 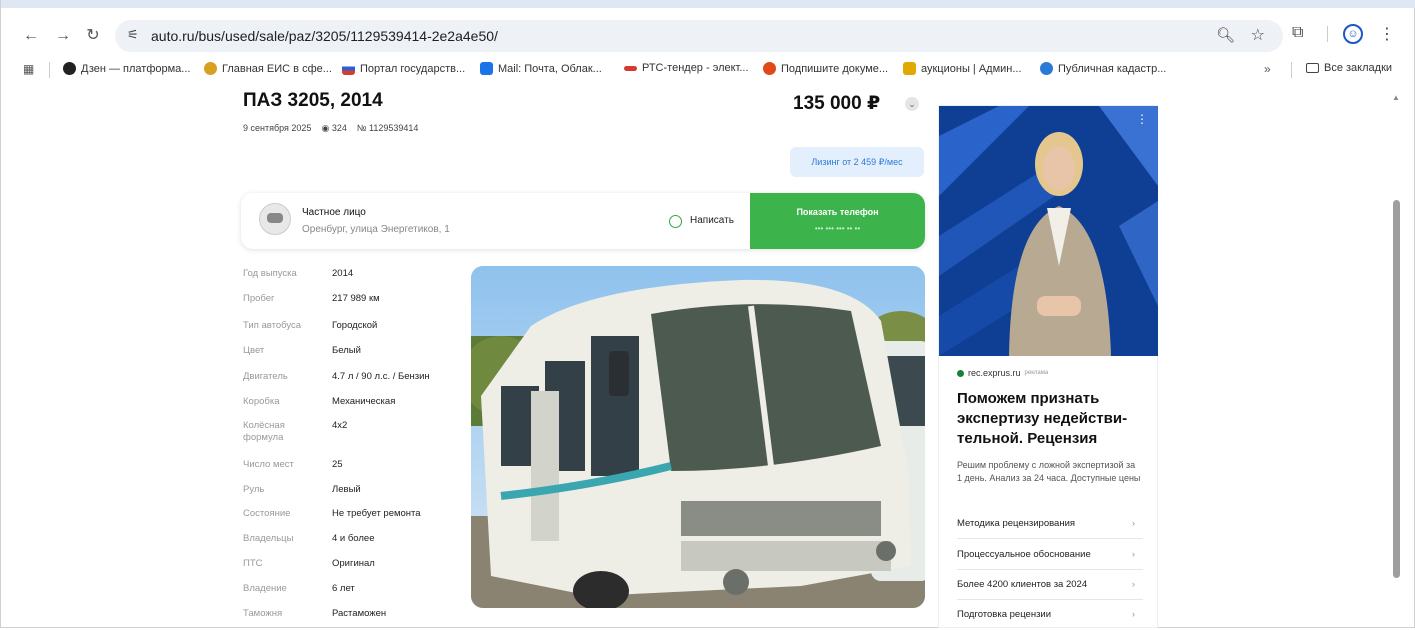 I want to click on price: 135 000 ₽, so click(x=837, y=103).